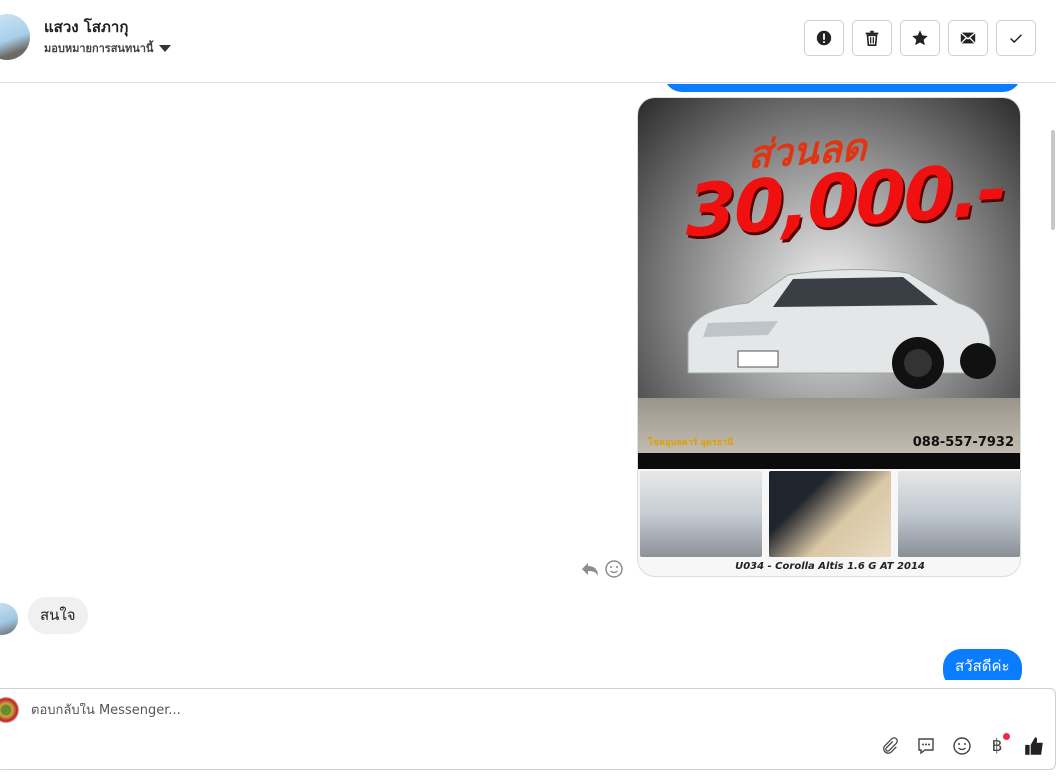 Image resolution: width=1056 pixels, height=778 pixels. I want to click on incoming-message: สนใจ, so click(58, 615).